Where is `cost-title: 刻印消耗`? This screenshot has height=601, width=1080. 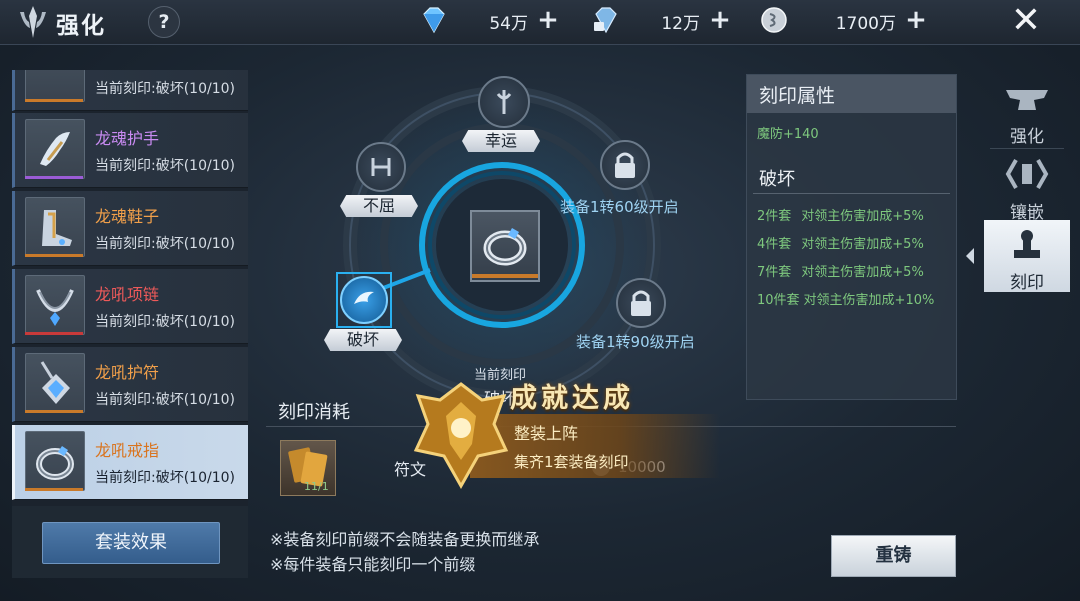
cost-title: 刻印消耗 is located at coordinates (314, 412).